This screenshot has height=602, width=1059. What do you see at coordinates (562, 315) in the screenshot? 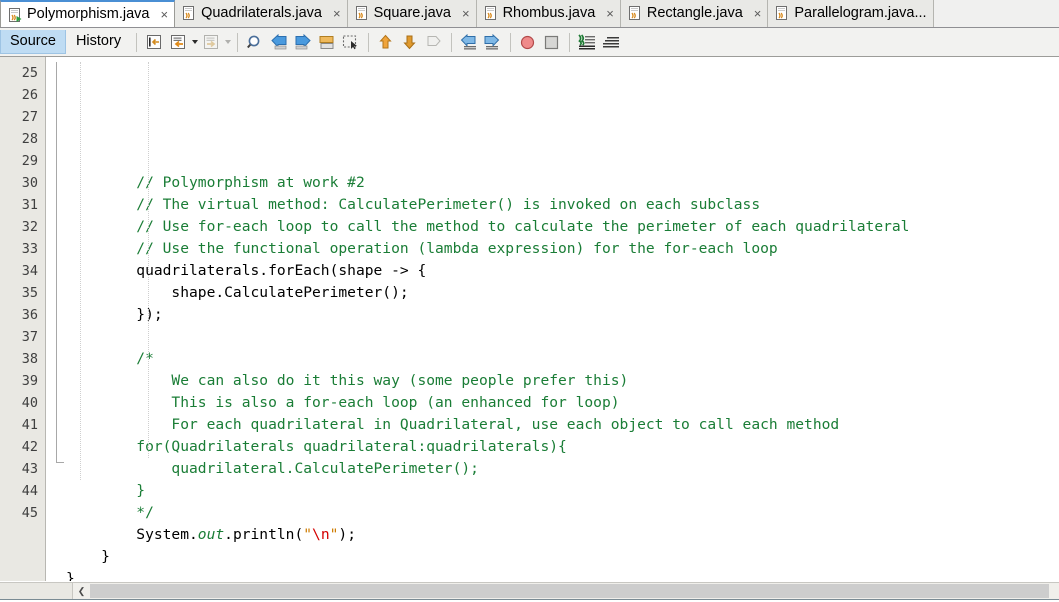
I see `code-line: });` at bounding box center [562, 315].